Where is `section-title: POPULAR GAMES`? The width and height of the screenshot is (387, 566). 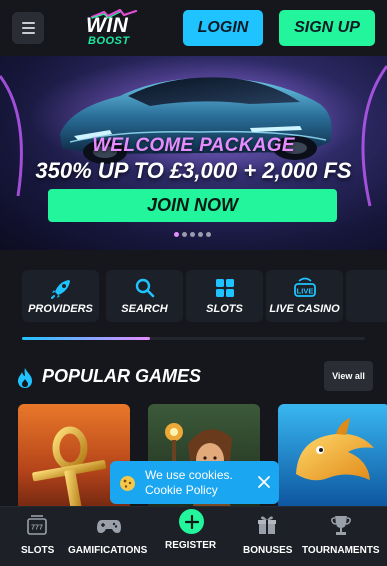 section-title: POPULAR GAMES is located at coordinates (122, 376).